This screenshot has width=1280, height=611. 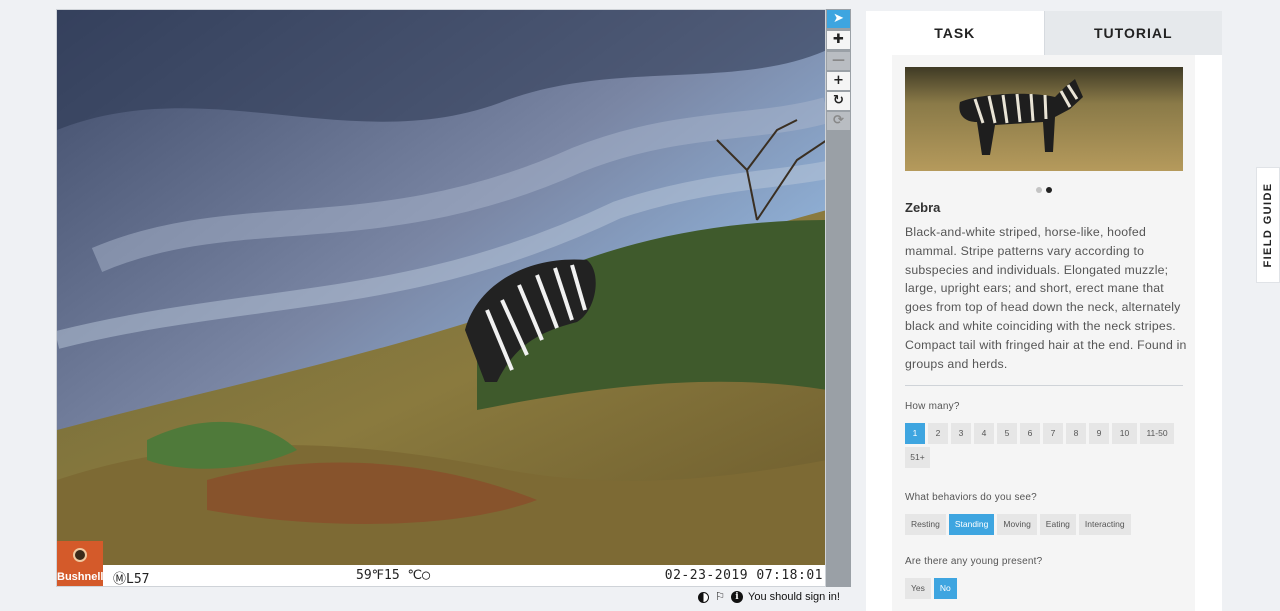 I want to click on count-option-5: 5, so click(x=1007, y=433).